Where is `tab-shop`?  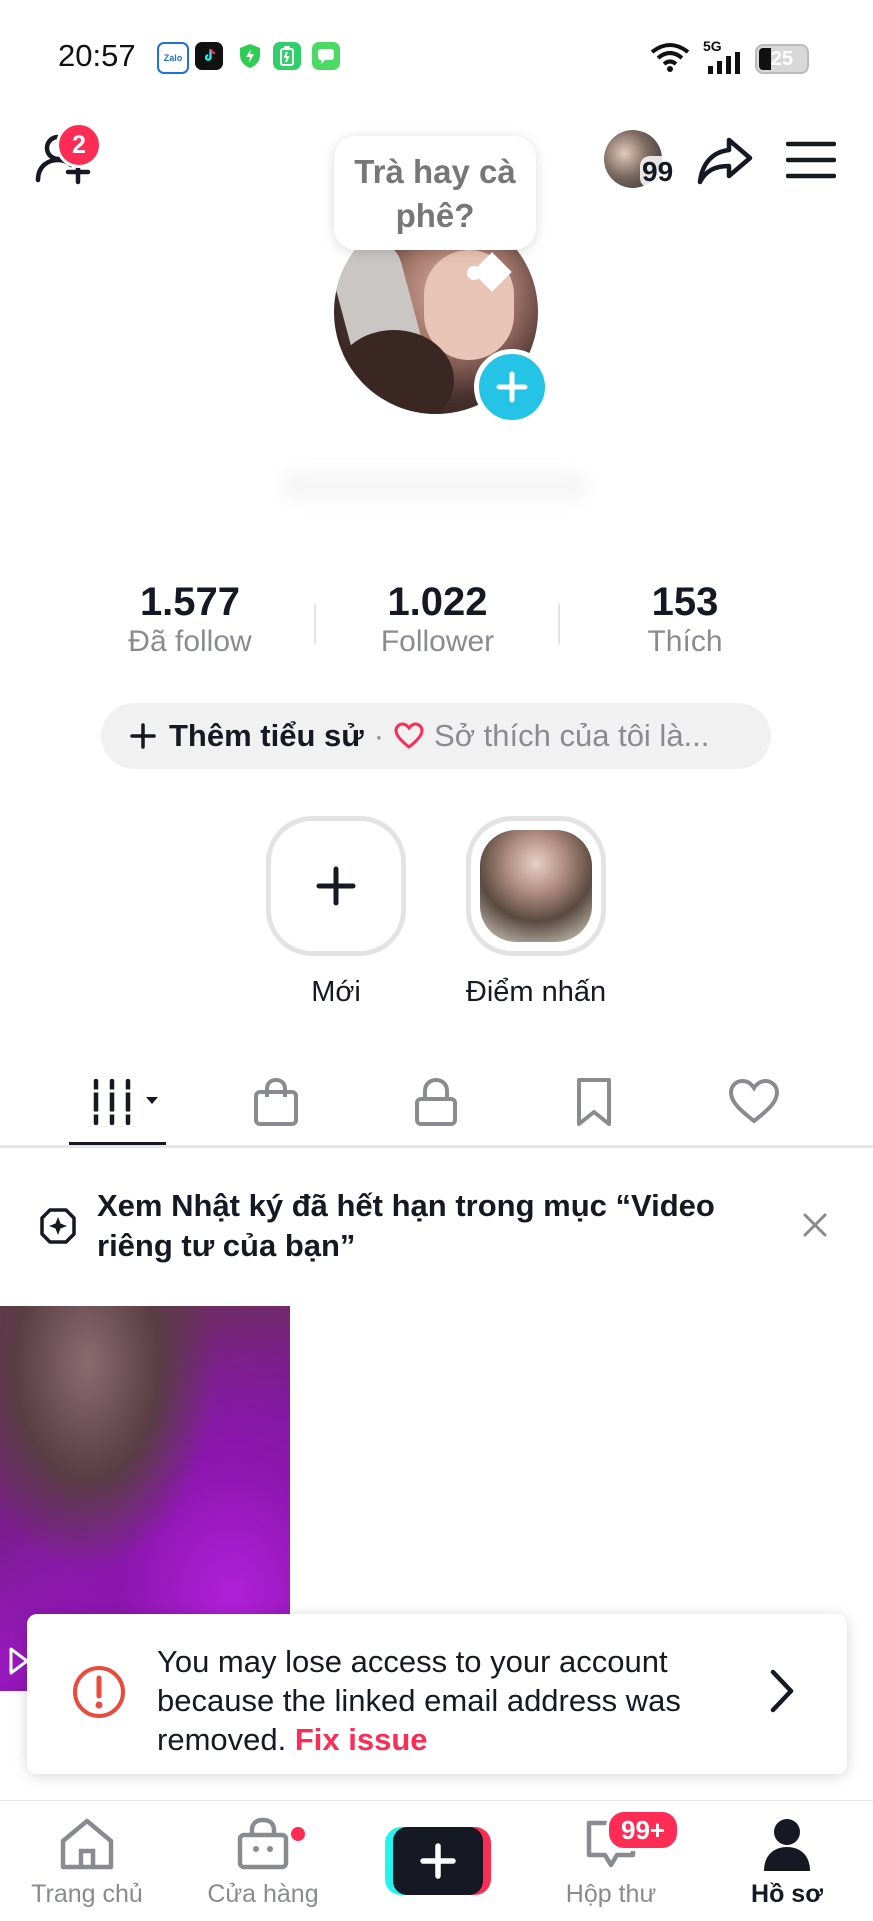 tab-shop is located at coordinates (276, 1102).